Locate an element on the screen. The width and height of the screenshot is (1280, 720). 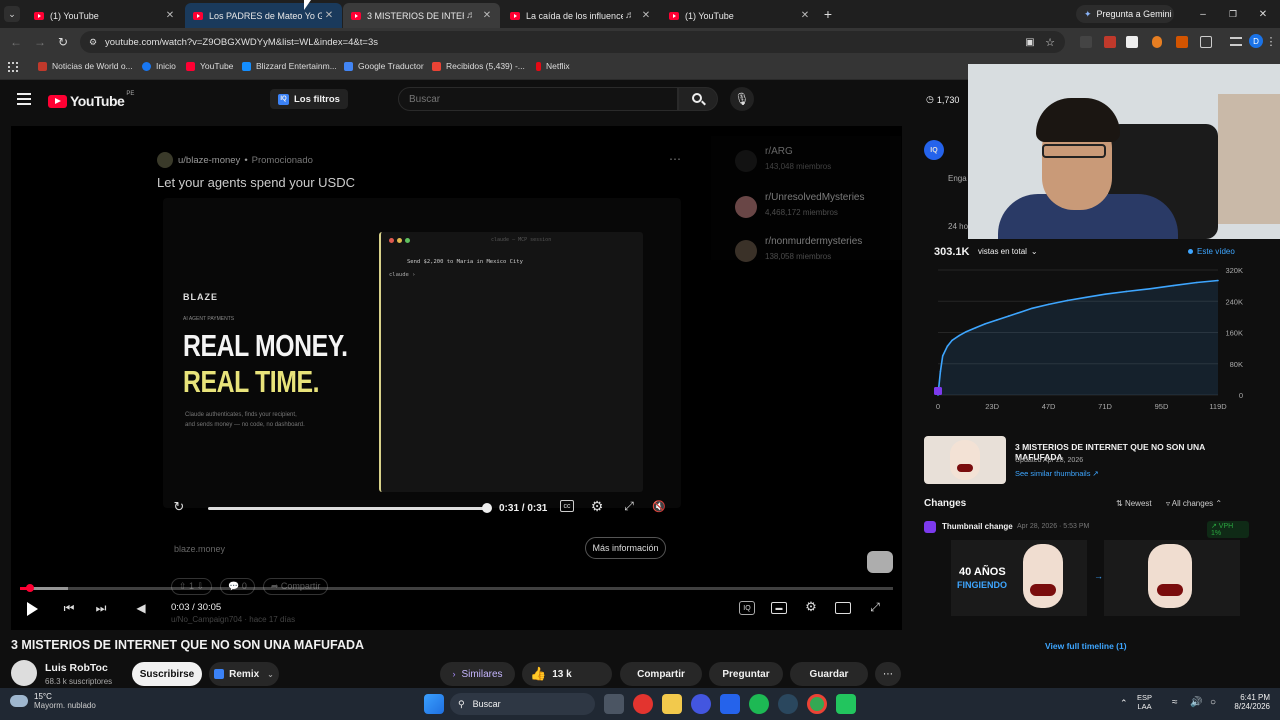
apps-grid-icon is located at coordinates (13, 67).